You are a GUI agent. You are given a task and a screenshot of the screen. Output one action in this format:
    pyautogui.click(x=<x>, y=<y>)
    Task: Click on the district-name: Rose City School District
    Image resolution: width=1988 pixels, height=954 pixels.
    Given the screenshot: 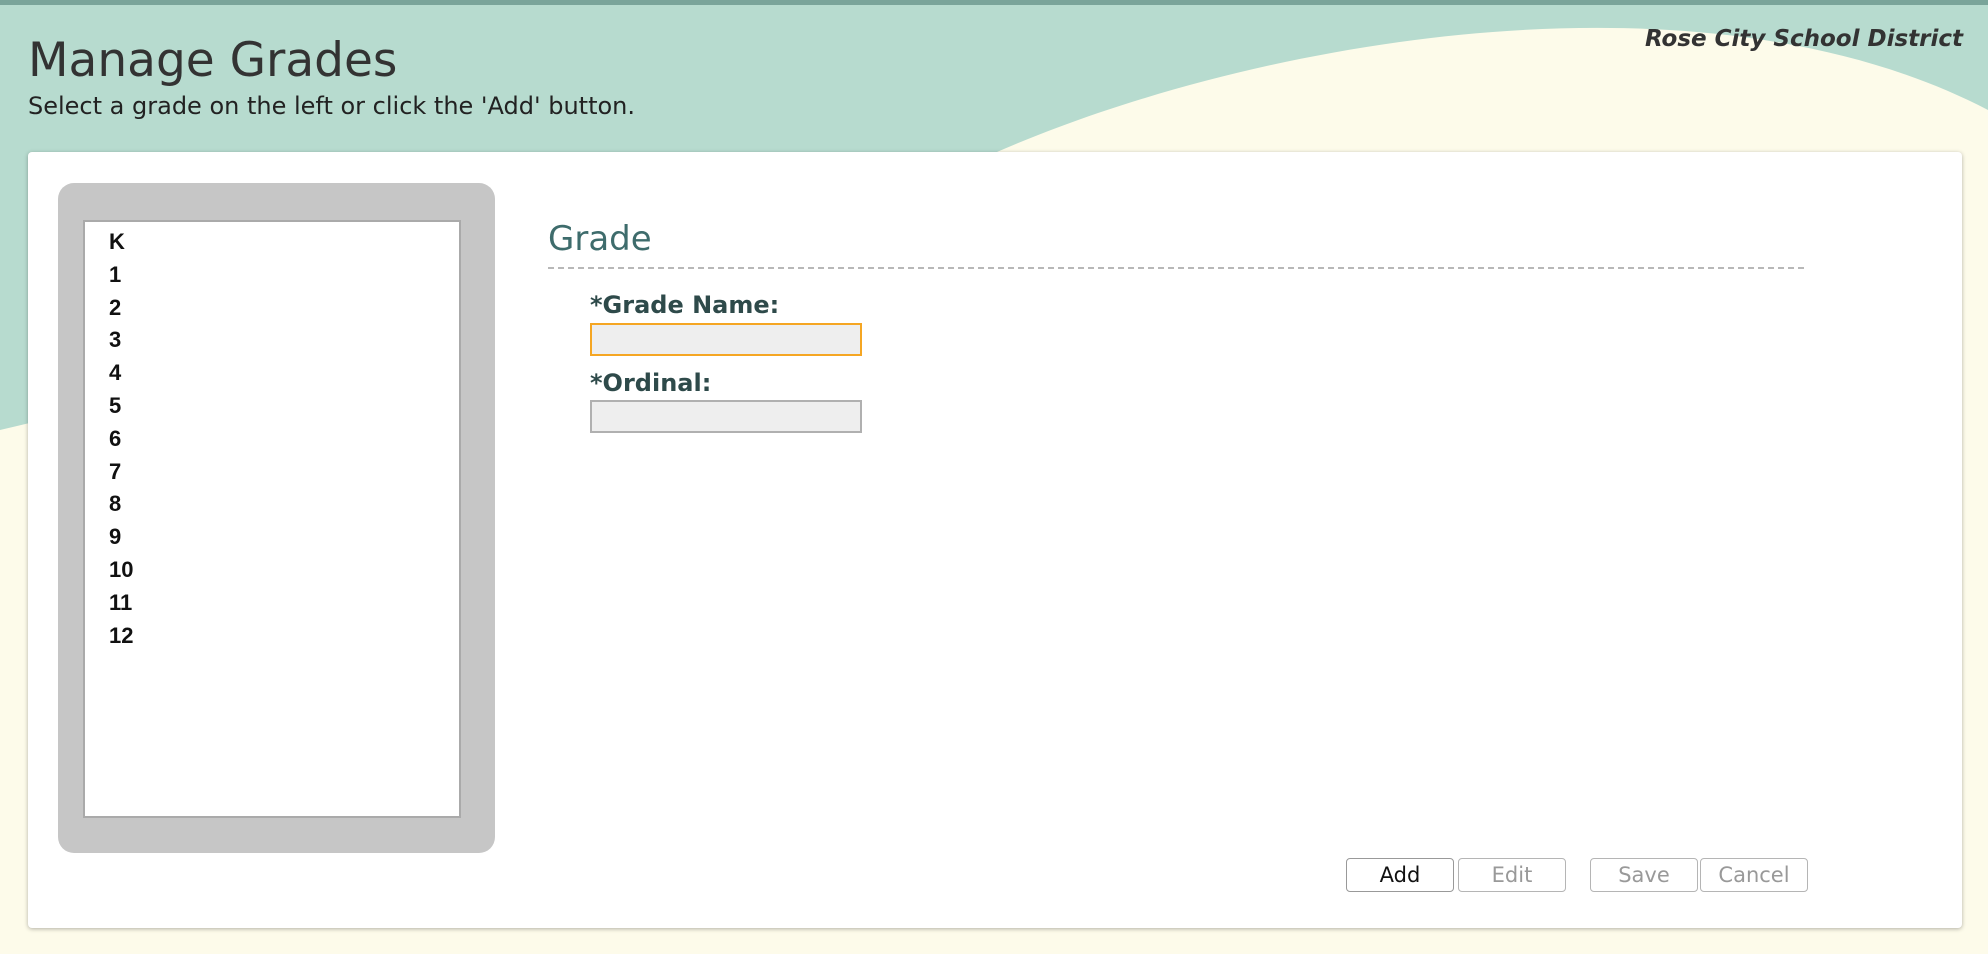 What is the action you would take?
    pyautogui.click(x=1803, y=39)
    